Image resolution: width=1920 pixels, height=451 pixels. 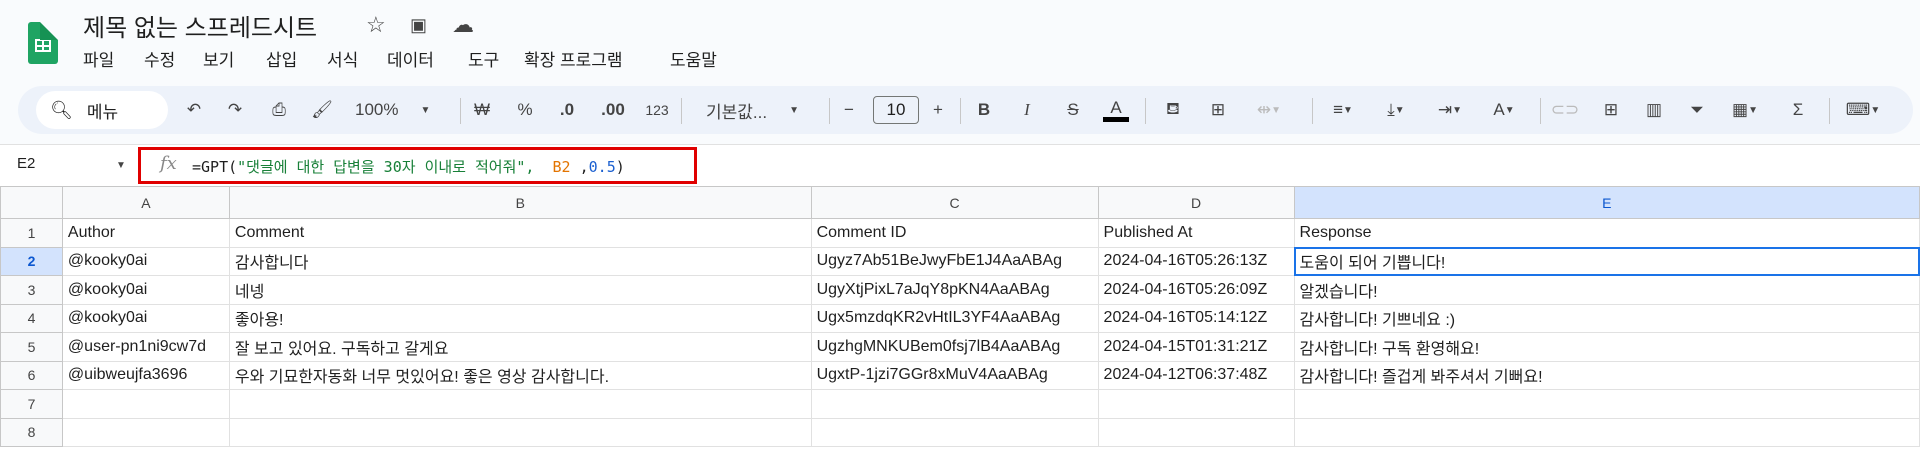 What do you see at coordinates (1196, 318) in the screenshot?
I see `cell-D4: 2024-04-16T05:14:12Z` at bounding box center [1196, 318].